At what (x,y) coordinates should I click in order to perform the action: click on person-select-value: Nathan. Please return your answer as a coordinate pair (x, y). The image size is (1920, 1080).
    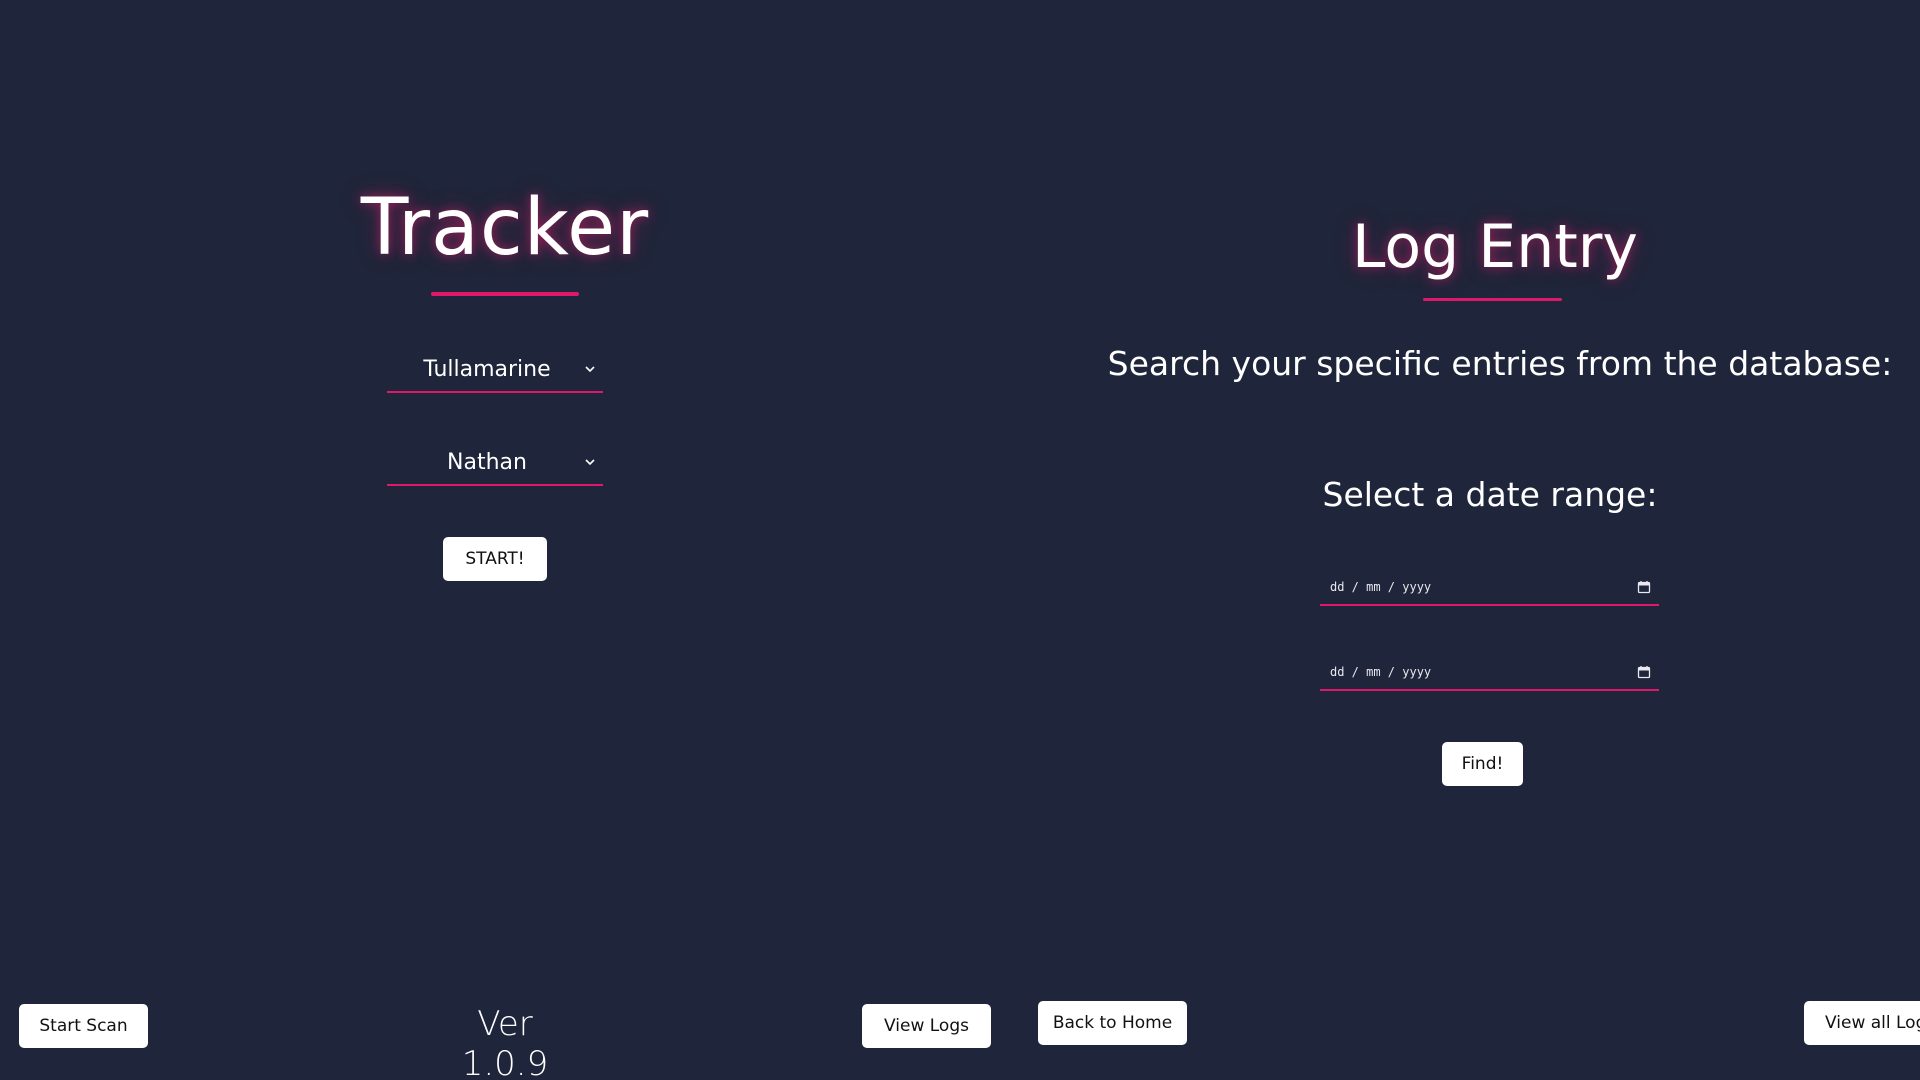
    Looking at the image, I should click on (487, 462).